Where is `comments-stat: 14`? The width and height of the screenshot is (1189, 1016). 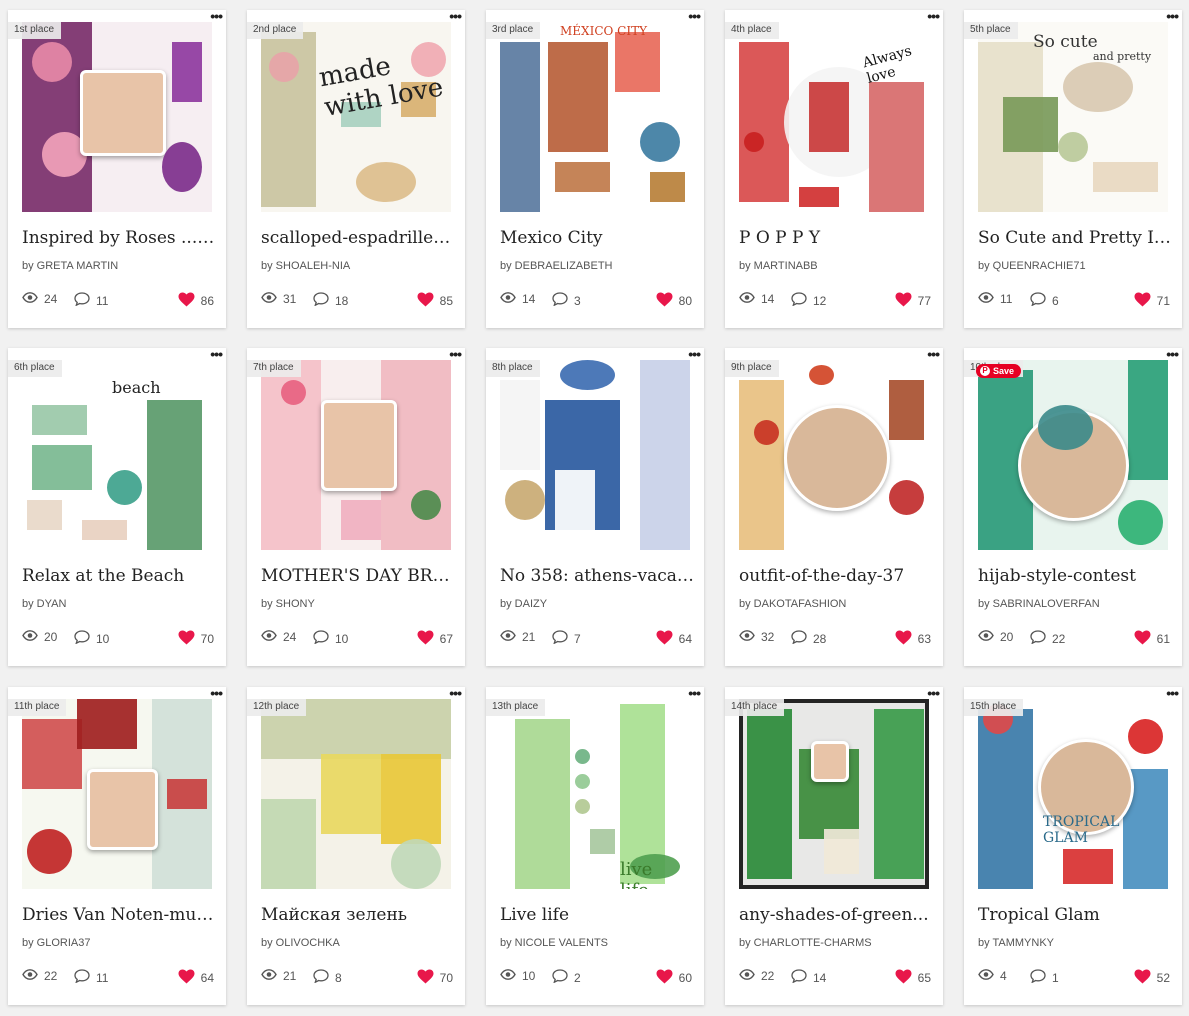 comments-stat: 14 is located at coordinates (808, 977).